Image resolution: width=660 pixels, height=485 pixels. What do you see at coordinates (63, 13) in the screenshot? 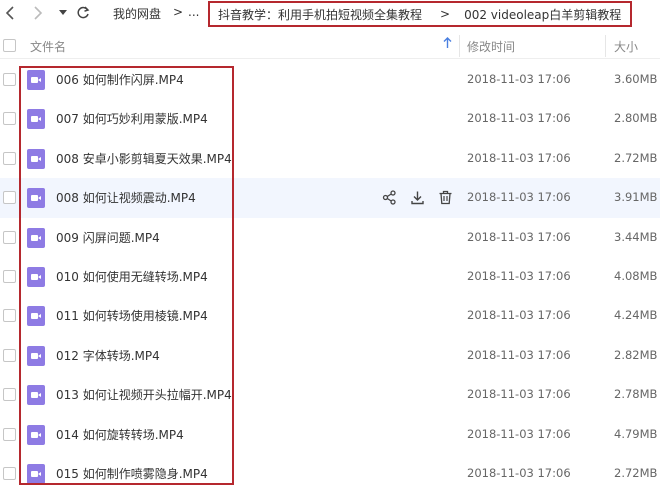
I see `caret-down-icon` at bounding box center [63, 13].